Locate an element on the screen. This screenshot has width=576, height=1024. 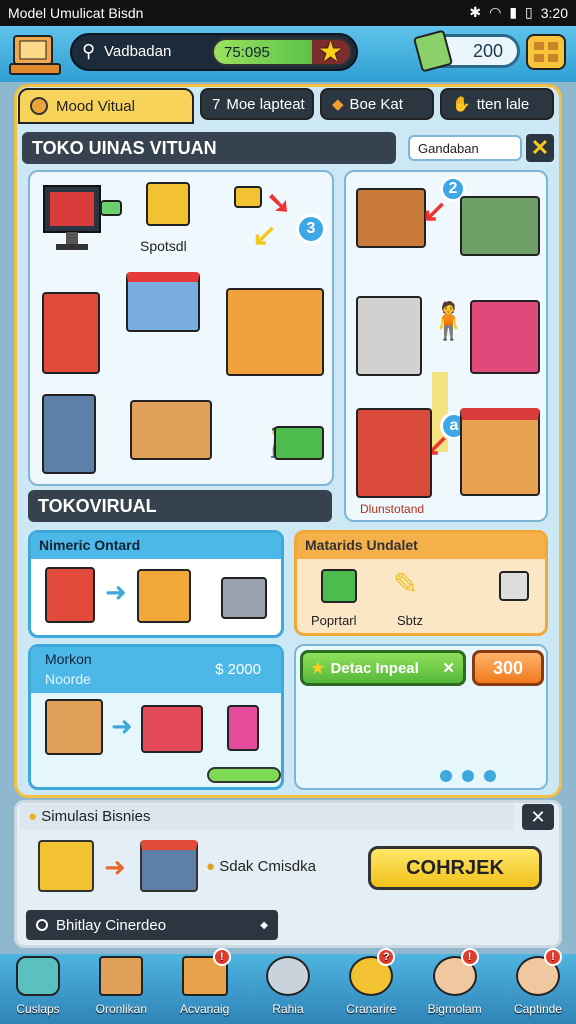
truck-icon is located at coordinates (172, 729).